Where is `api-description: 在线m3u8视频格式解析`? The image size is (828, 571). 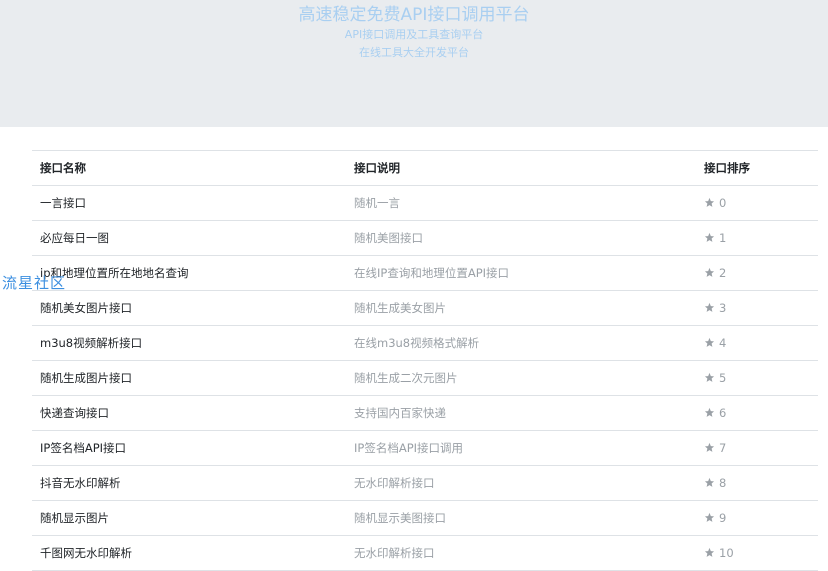
api-description: 在线m3u8视频格式解析 is located at coordinates (417, 343).